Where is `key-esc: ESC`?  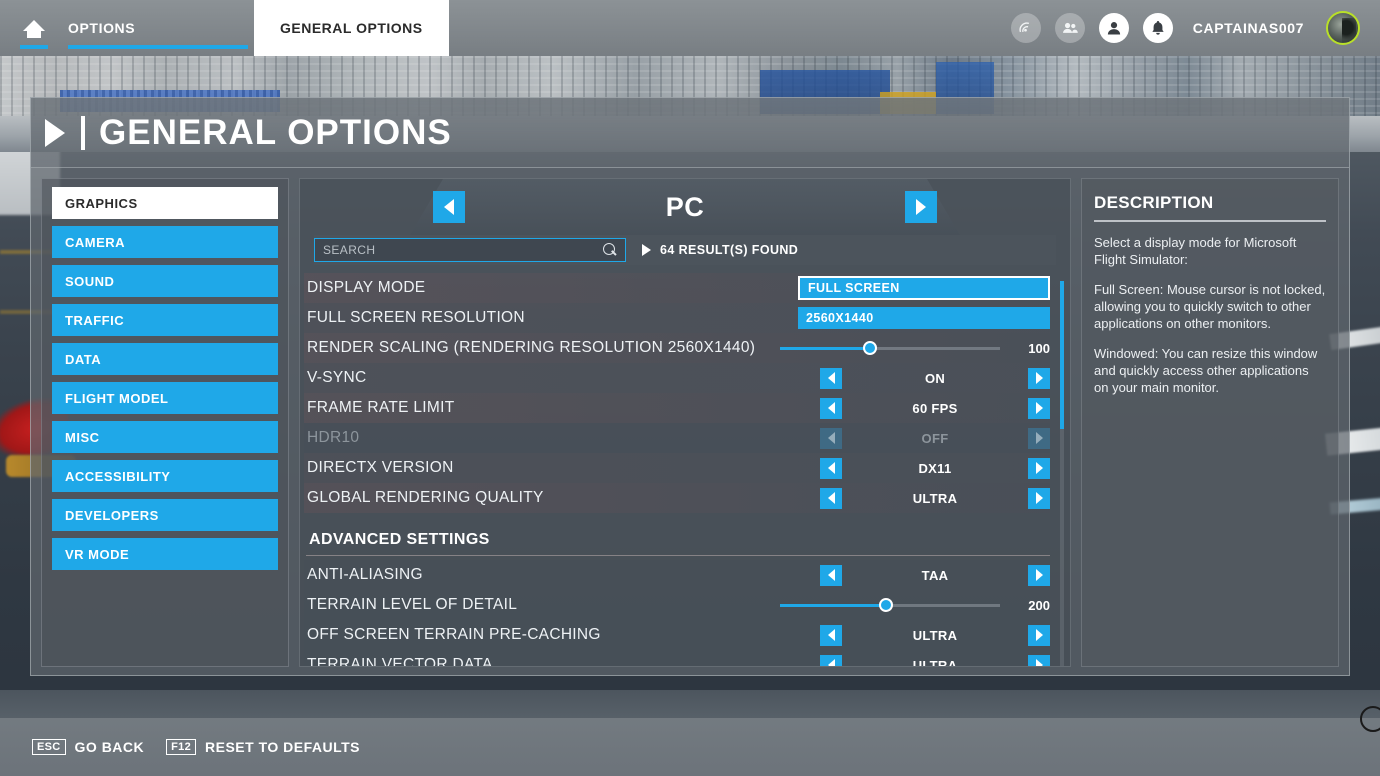 key-esc: ESC is located at coordinates (49, 747).